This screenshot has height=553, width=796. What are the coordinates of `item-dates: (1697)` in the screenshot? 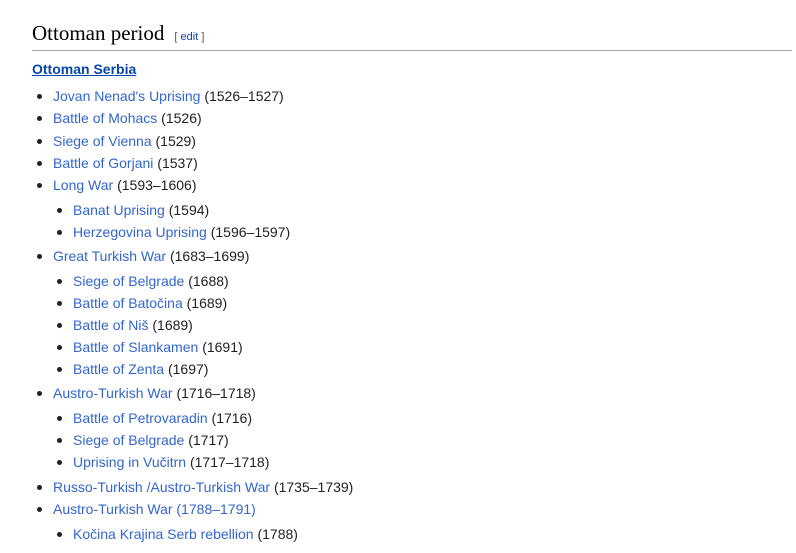 It's located at (188, 369).